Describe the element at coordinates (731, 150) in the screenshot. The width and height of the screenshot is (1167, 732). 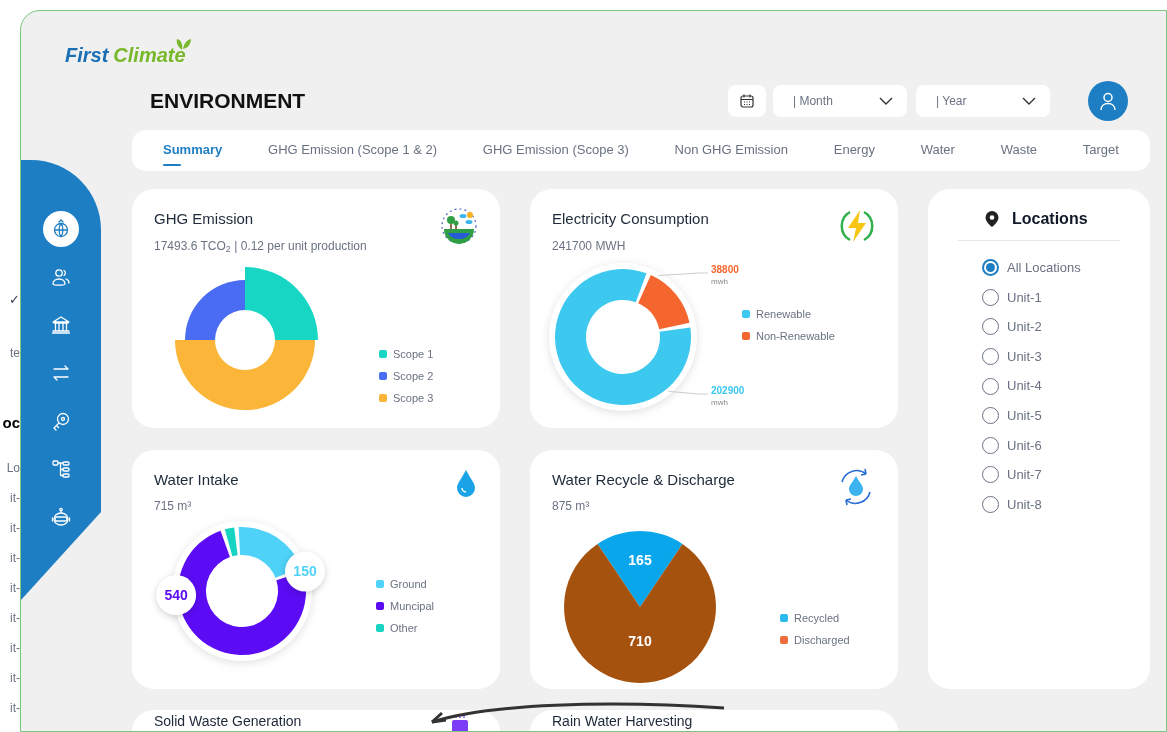
I see `tab: Non GHG Emission` at that location.